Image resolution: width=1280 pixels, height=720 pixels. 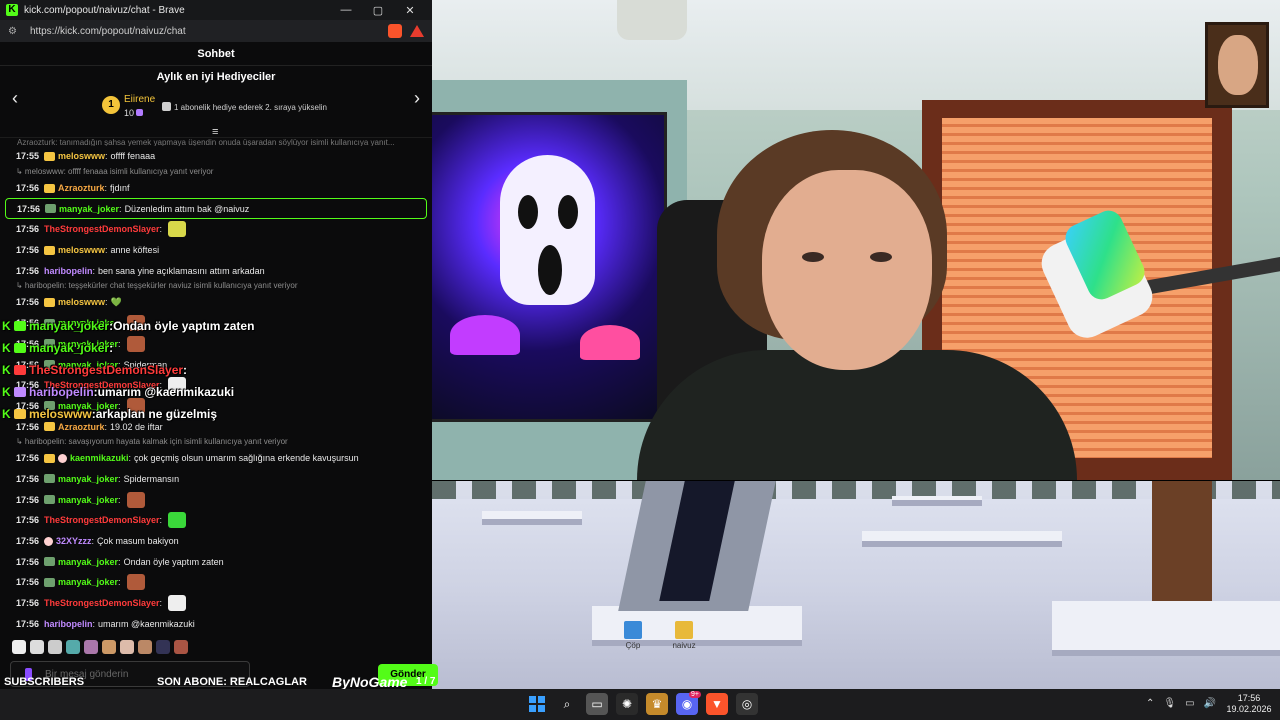 What do you see at coordinates (215, 132) in the screenshot?
I see `collapse-icon: ≡` at bounding box center [215, 132].